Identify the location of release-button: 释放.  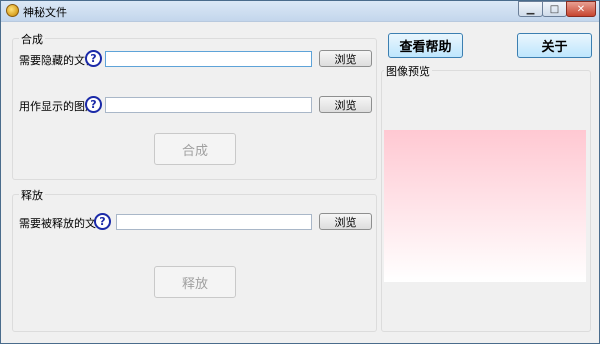
(195, 282).